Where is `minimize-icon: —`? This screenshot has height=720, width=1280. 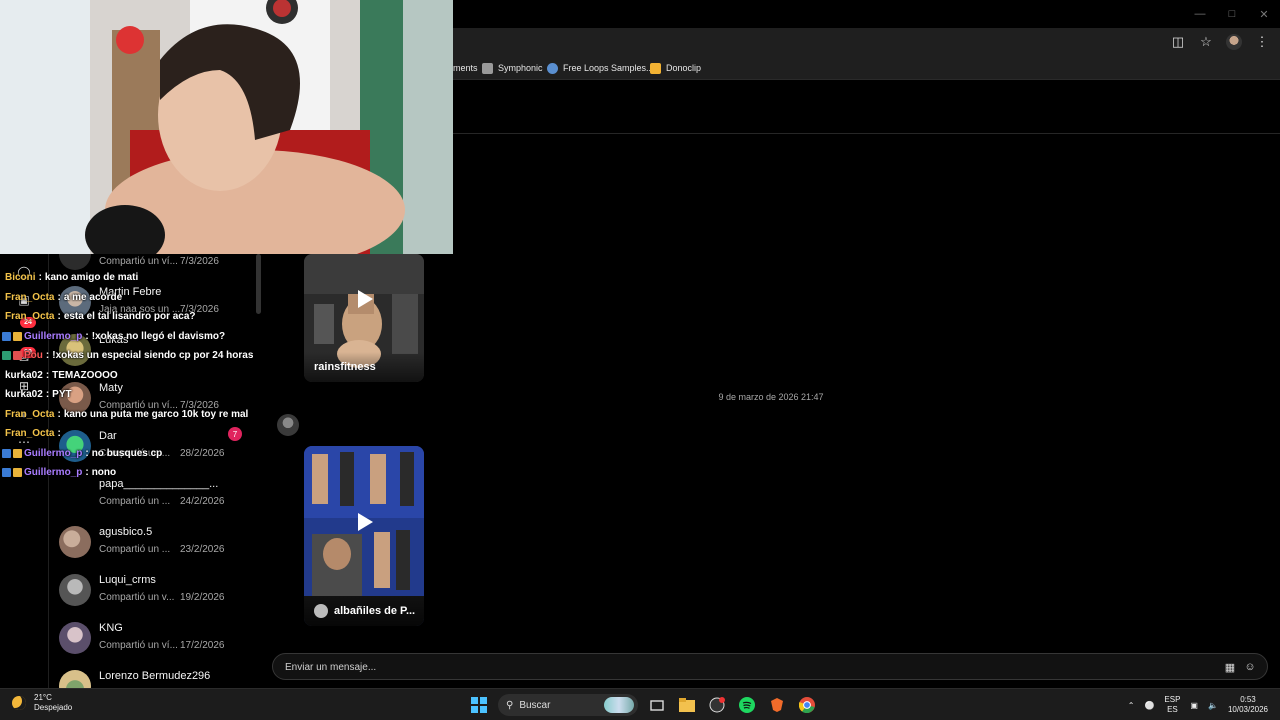 minimize-icon: — is located at coordinates (1200, 14).